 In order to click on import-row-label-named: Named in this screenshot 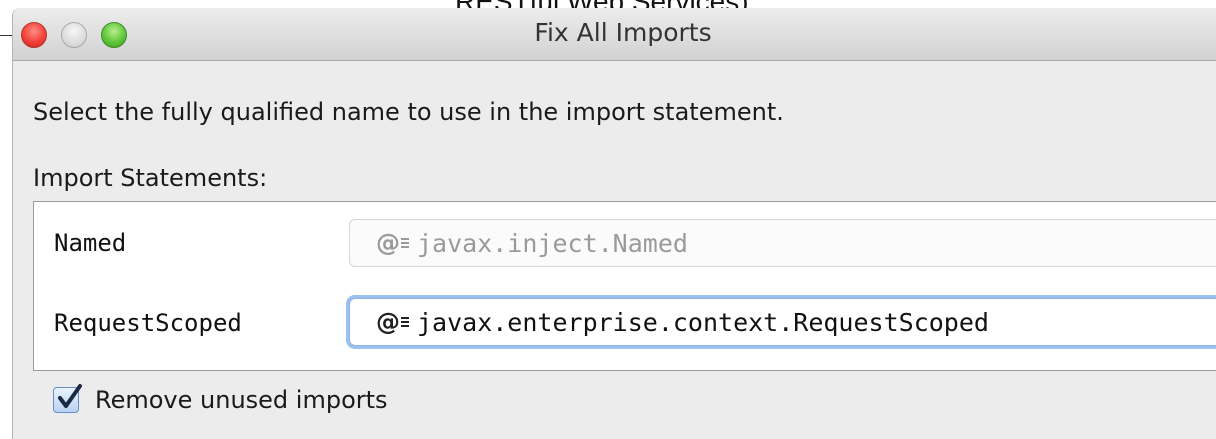, I will do `click(90, 243)`.